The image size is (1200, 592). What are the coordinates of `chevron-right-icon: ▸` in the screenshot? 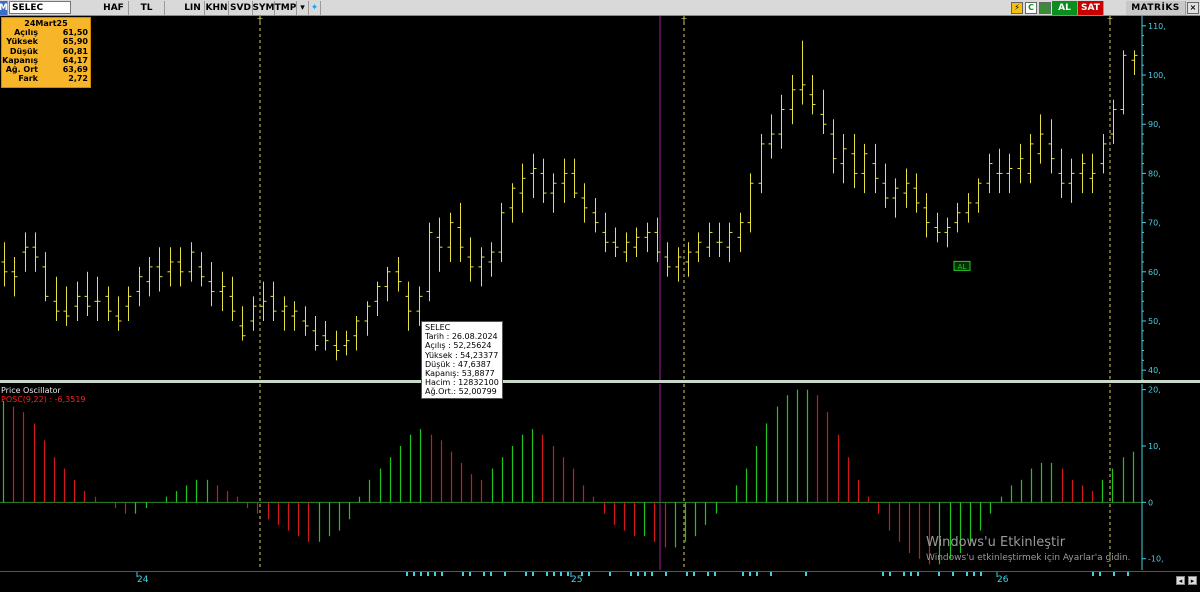 It's located at (1192, 581).